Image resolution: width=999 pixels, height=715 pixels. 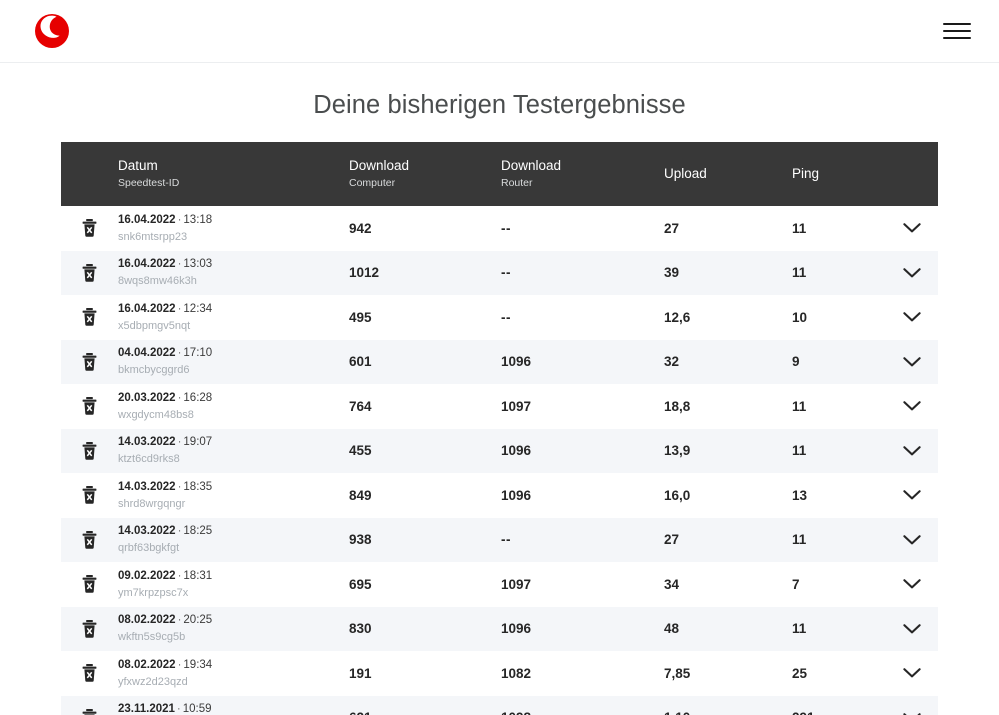 I want to click on cell-ping: 10, so click(x=838, y=317).